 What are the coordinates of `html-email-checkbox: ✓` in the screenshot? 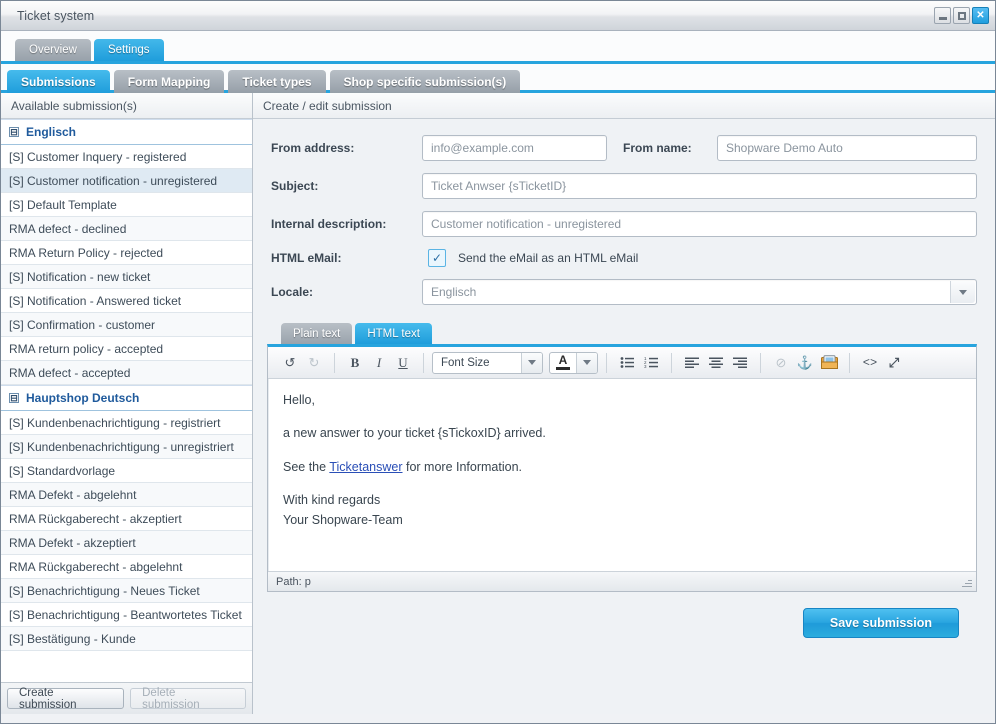 It's located at (437, 258).